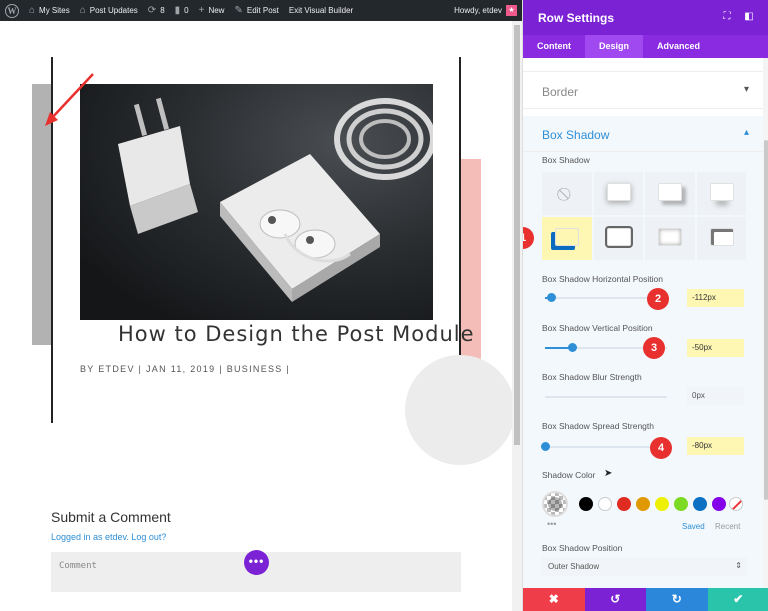  What do you see at coordinates (511, 10) in the screenshot?
I see `avatar: ★` at bounding box center [511, 10].